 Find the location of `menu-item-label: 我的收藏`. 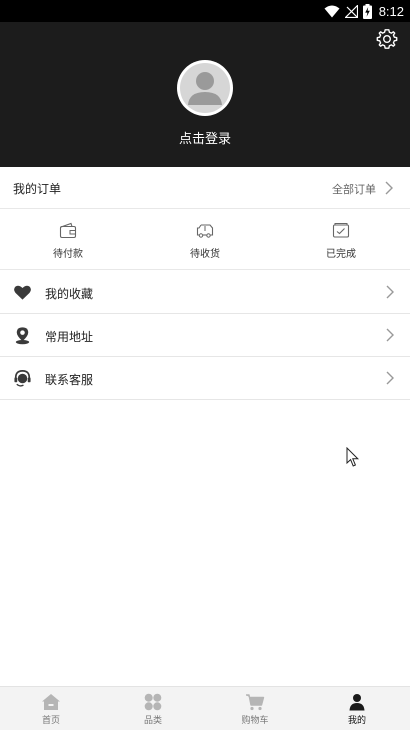

menu-item-label: 我的收藏 is located at coordinates (69, 294).